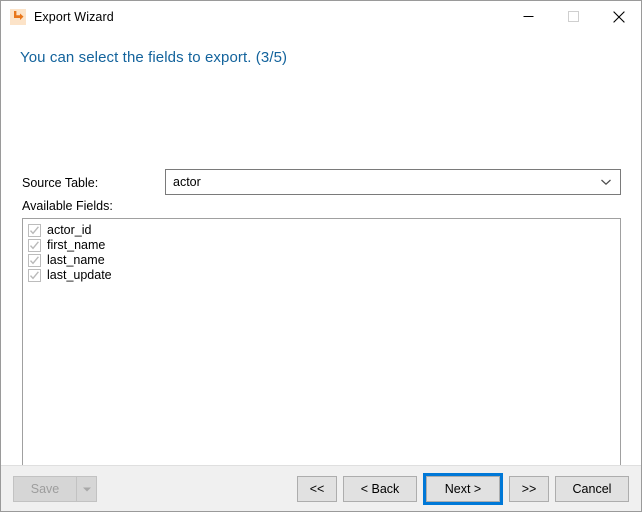  What do you see at coordinates (324, 230) in the screenshot?
I see `list-item: actor_id` at bounding box center [324, 230].